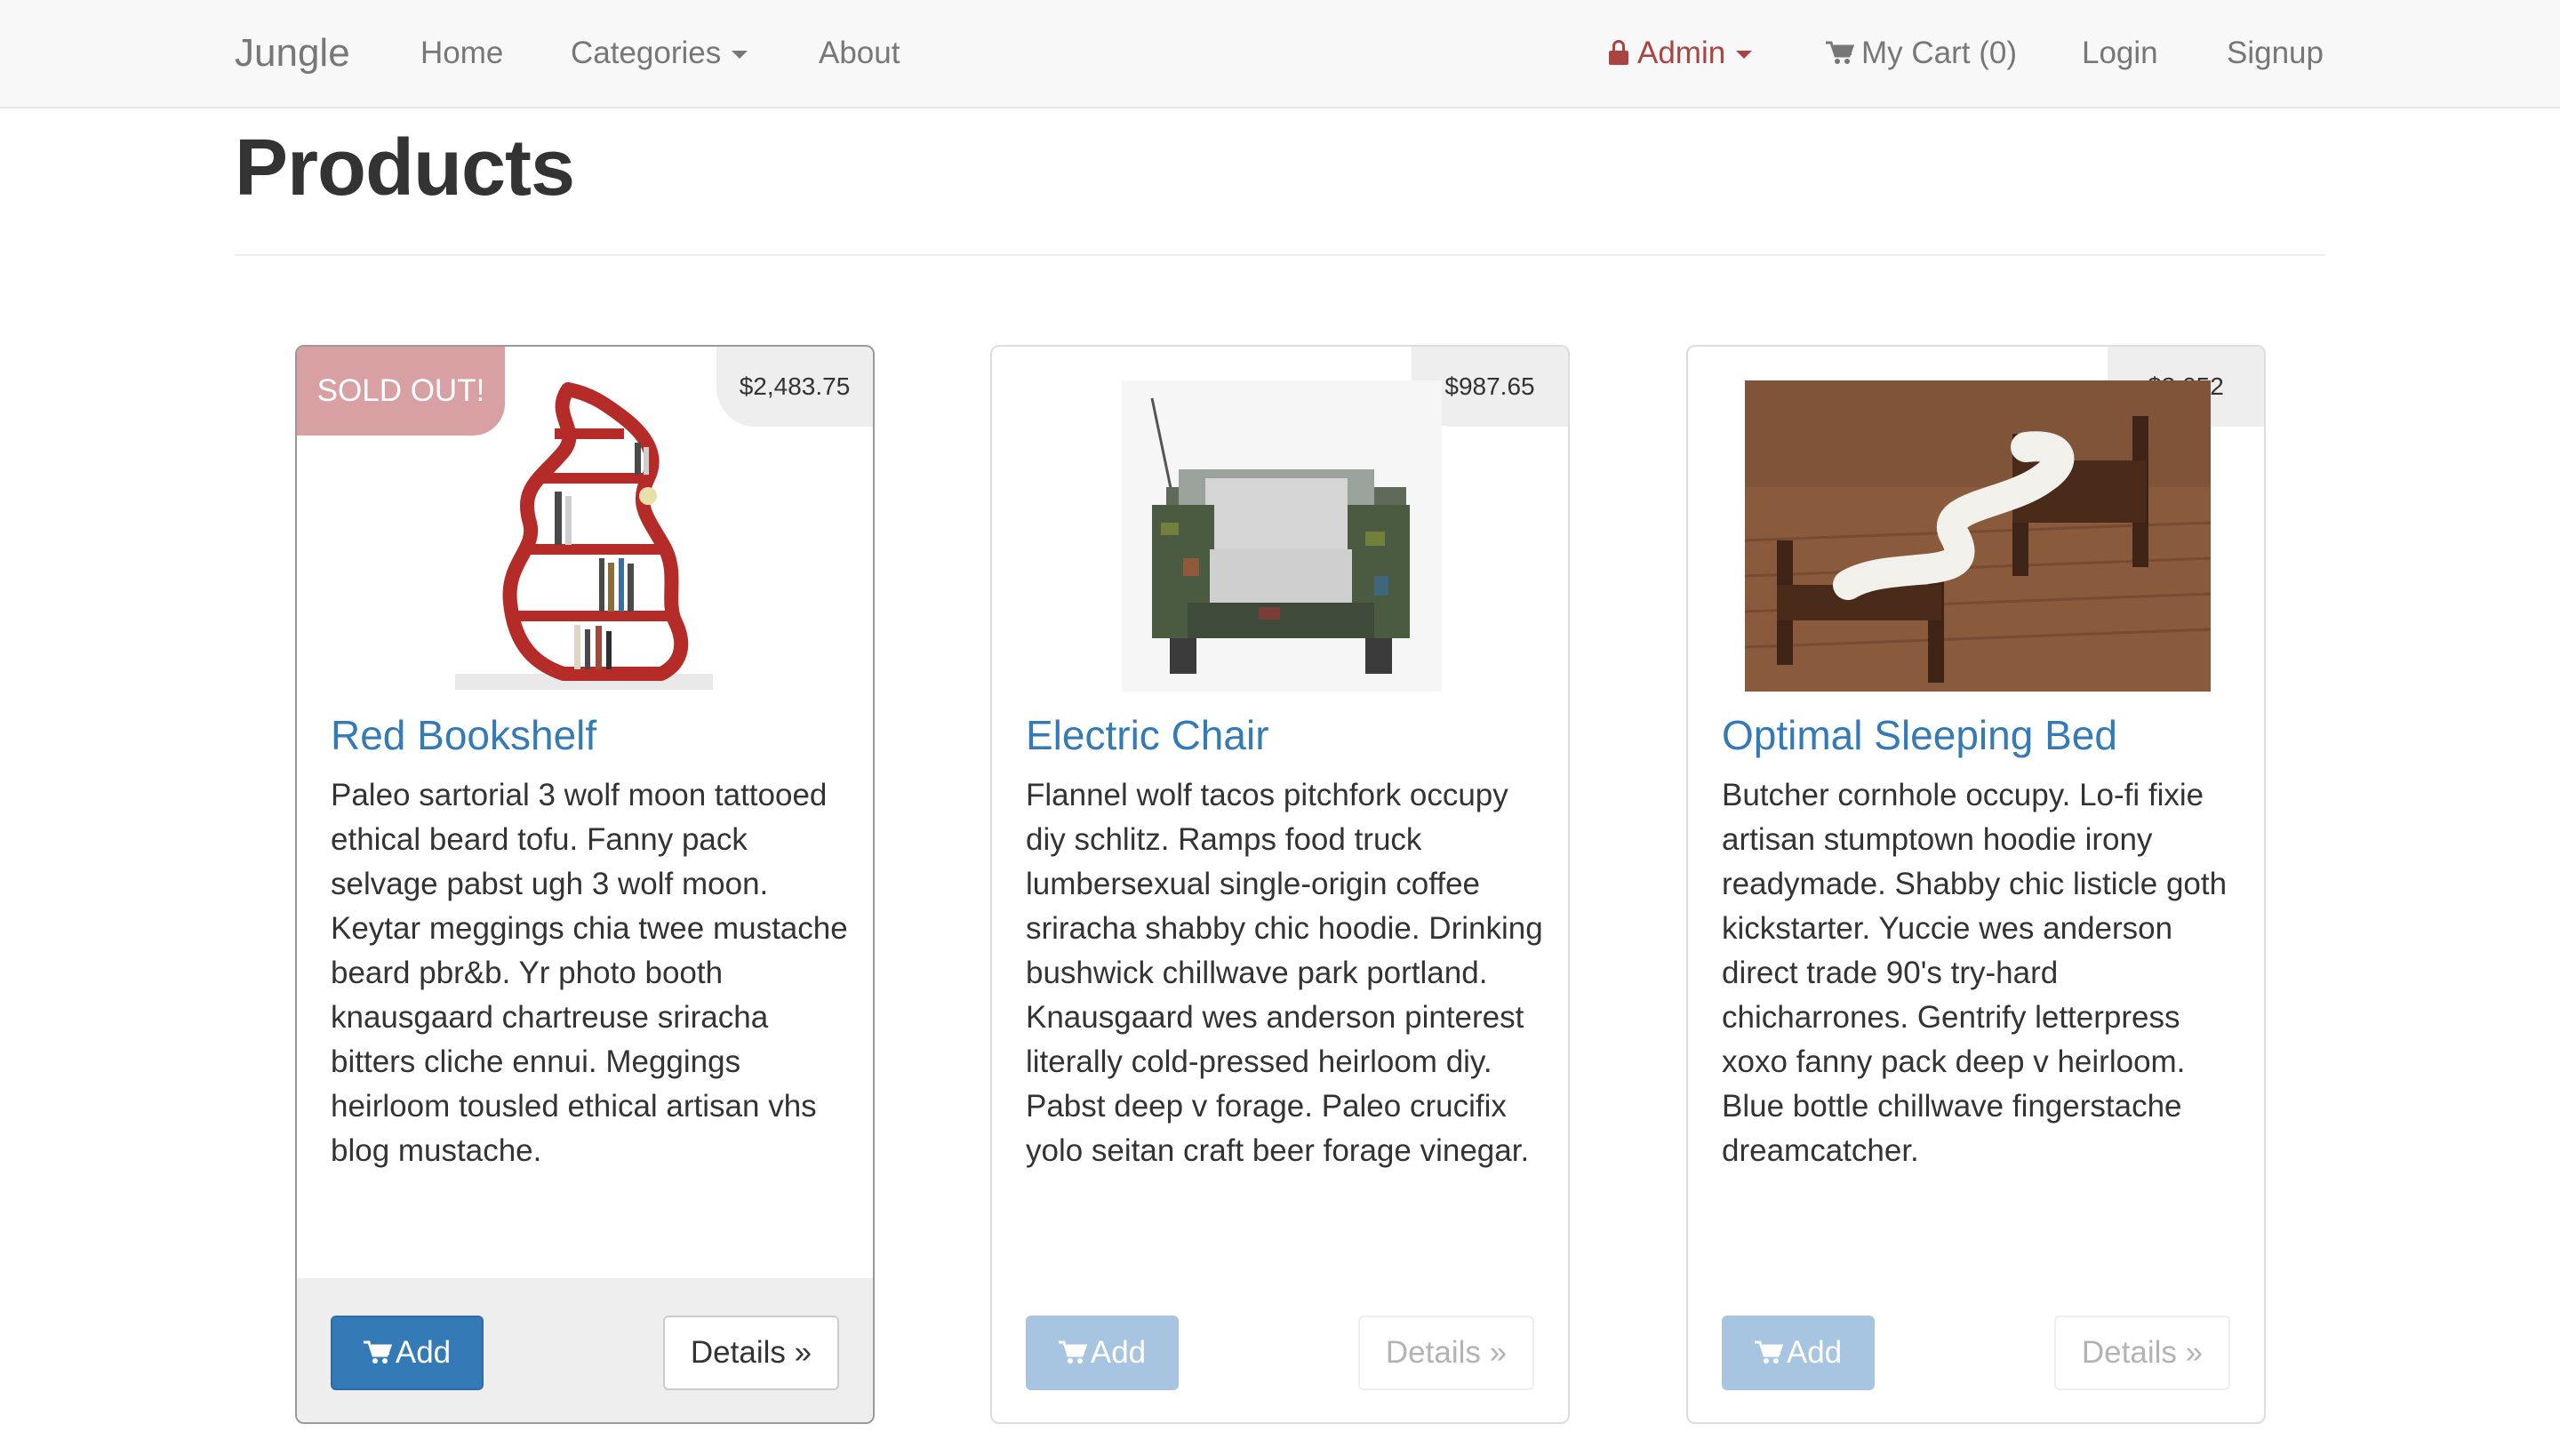  What do you see at coordinates (1147, 735) in the screenshot?
I see `product-name-link: Electric Chair` at bounding box center [1147, 735].